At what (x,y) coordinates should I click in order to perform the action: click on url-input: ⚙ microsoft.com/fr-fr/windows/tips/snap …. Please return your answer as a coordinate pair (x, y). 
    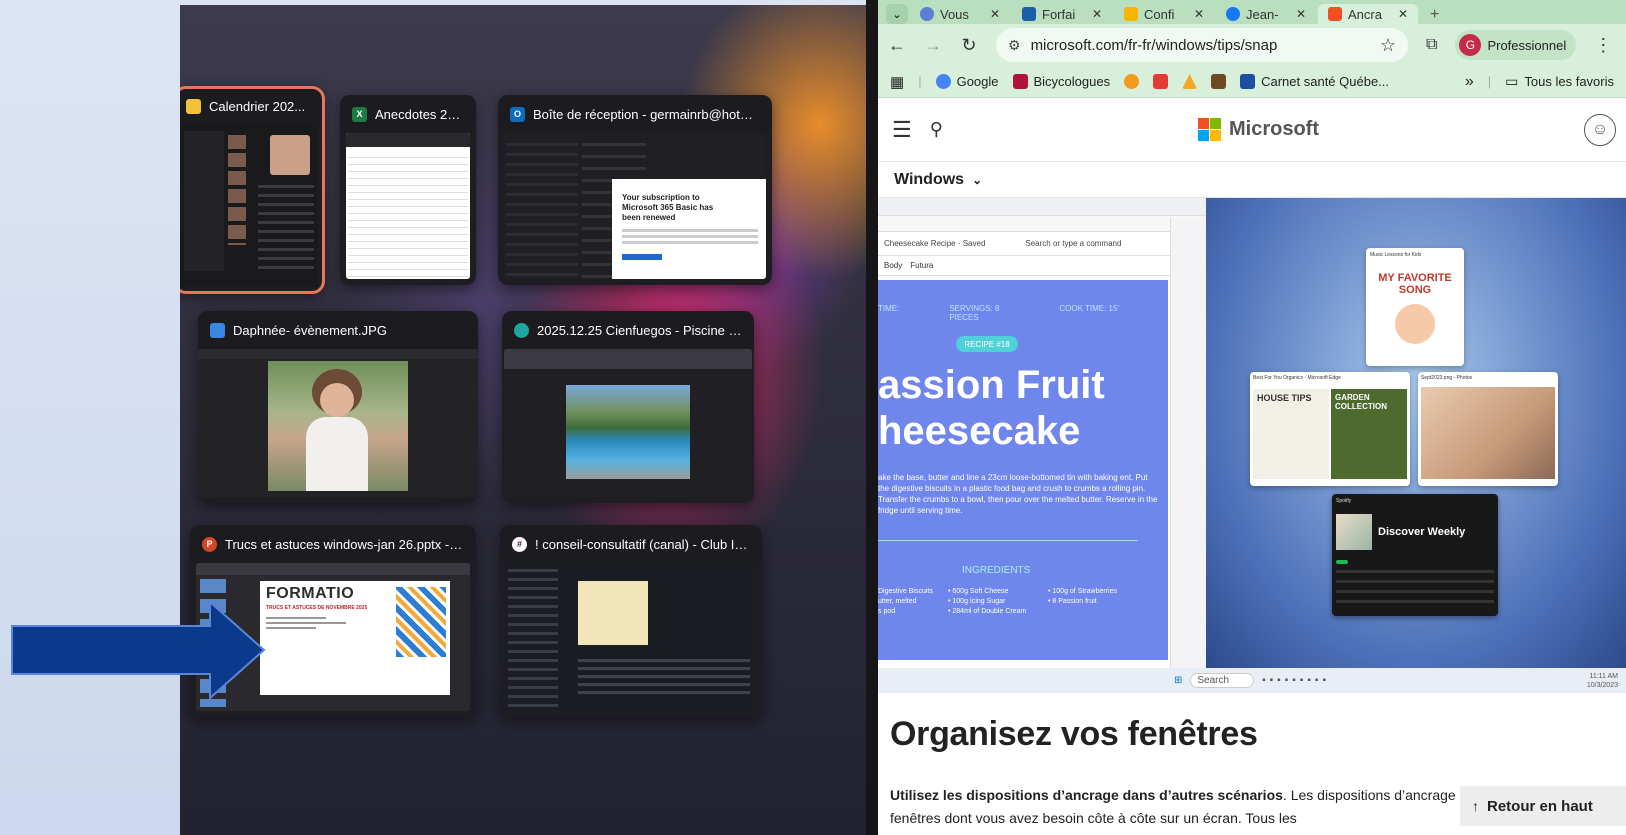
    Looking at the image, I should click on (1202, 45).